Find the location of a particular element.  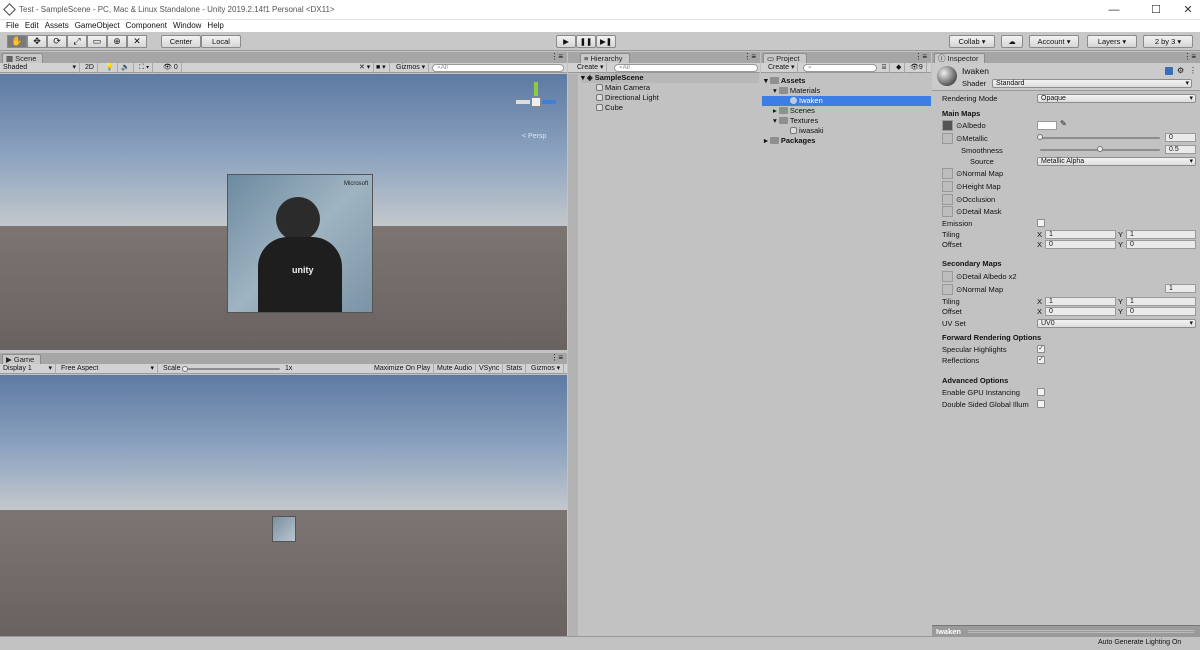

hierarchy-scene-root: ▾ ◈ SampleScene is located at coordinates (670, 78).